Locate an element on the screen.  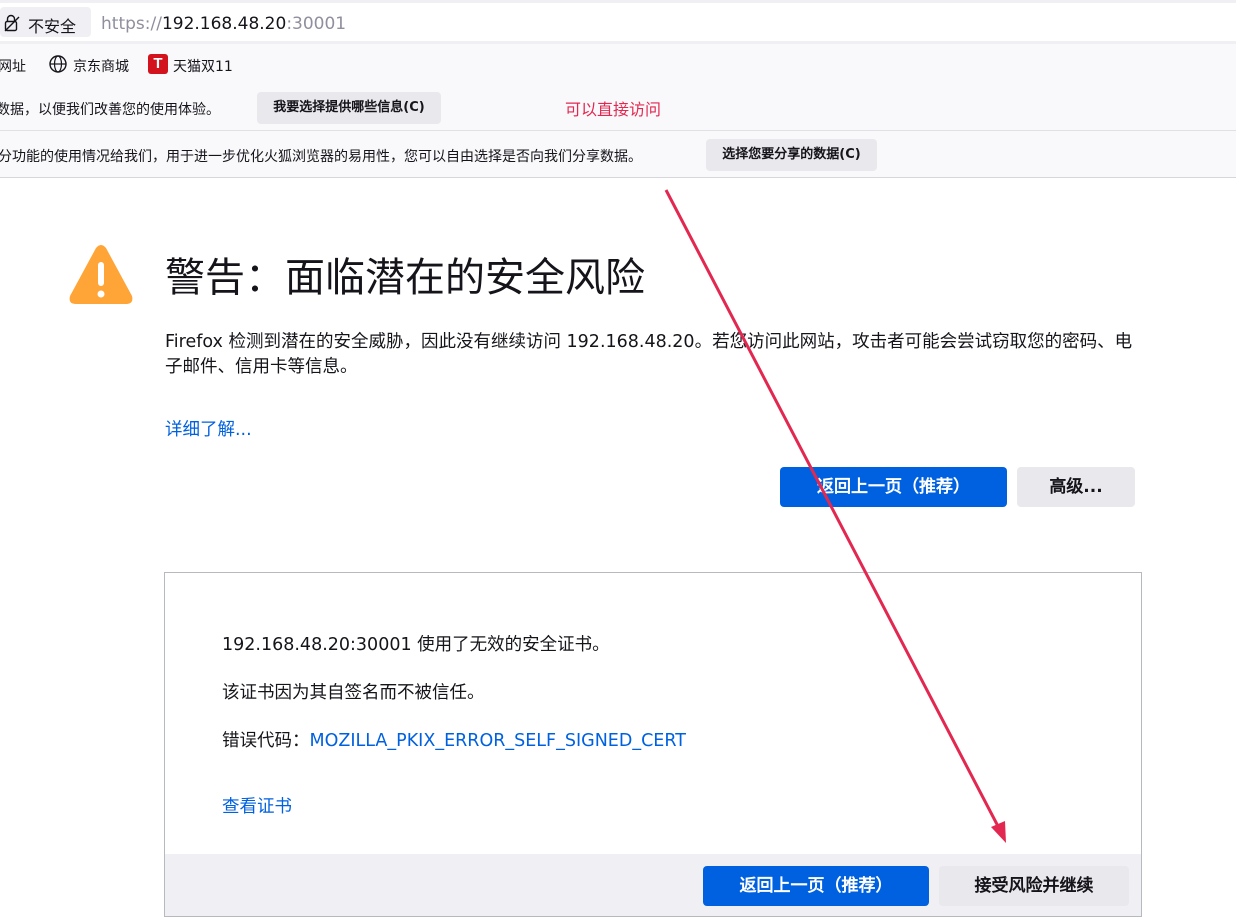
advanced-panel-footer: 返回上一页（推荐） 接受风险并继续 is located at coordinates (653, 885).